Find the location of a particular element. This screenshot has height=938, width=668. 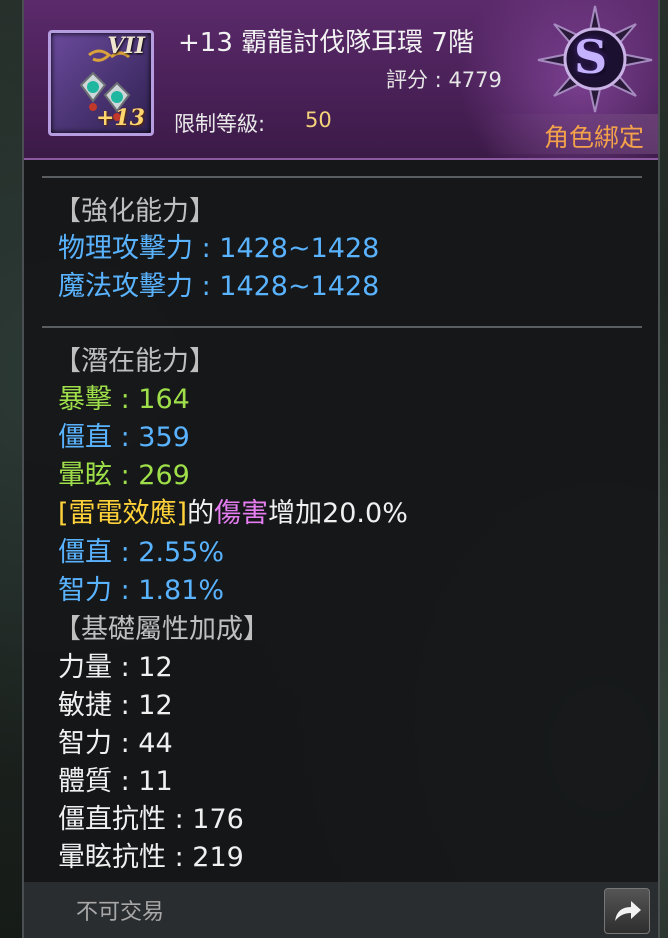

item-score: 評分 : 4779 is located at coordinates (444, 79).